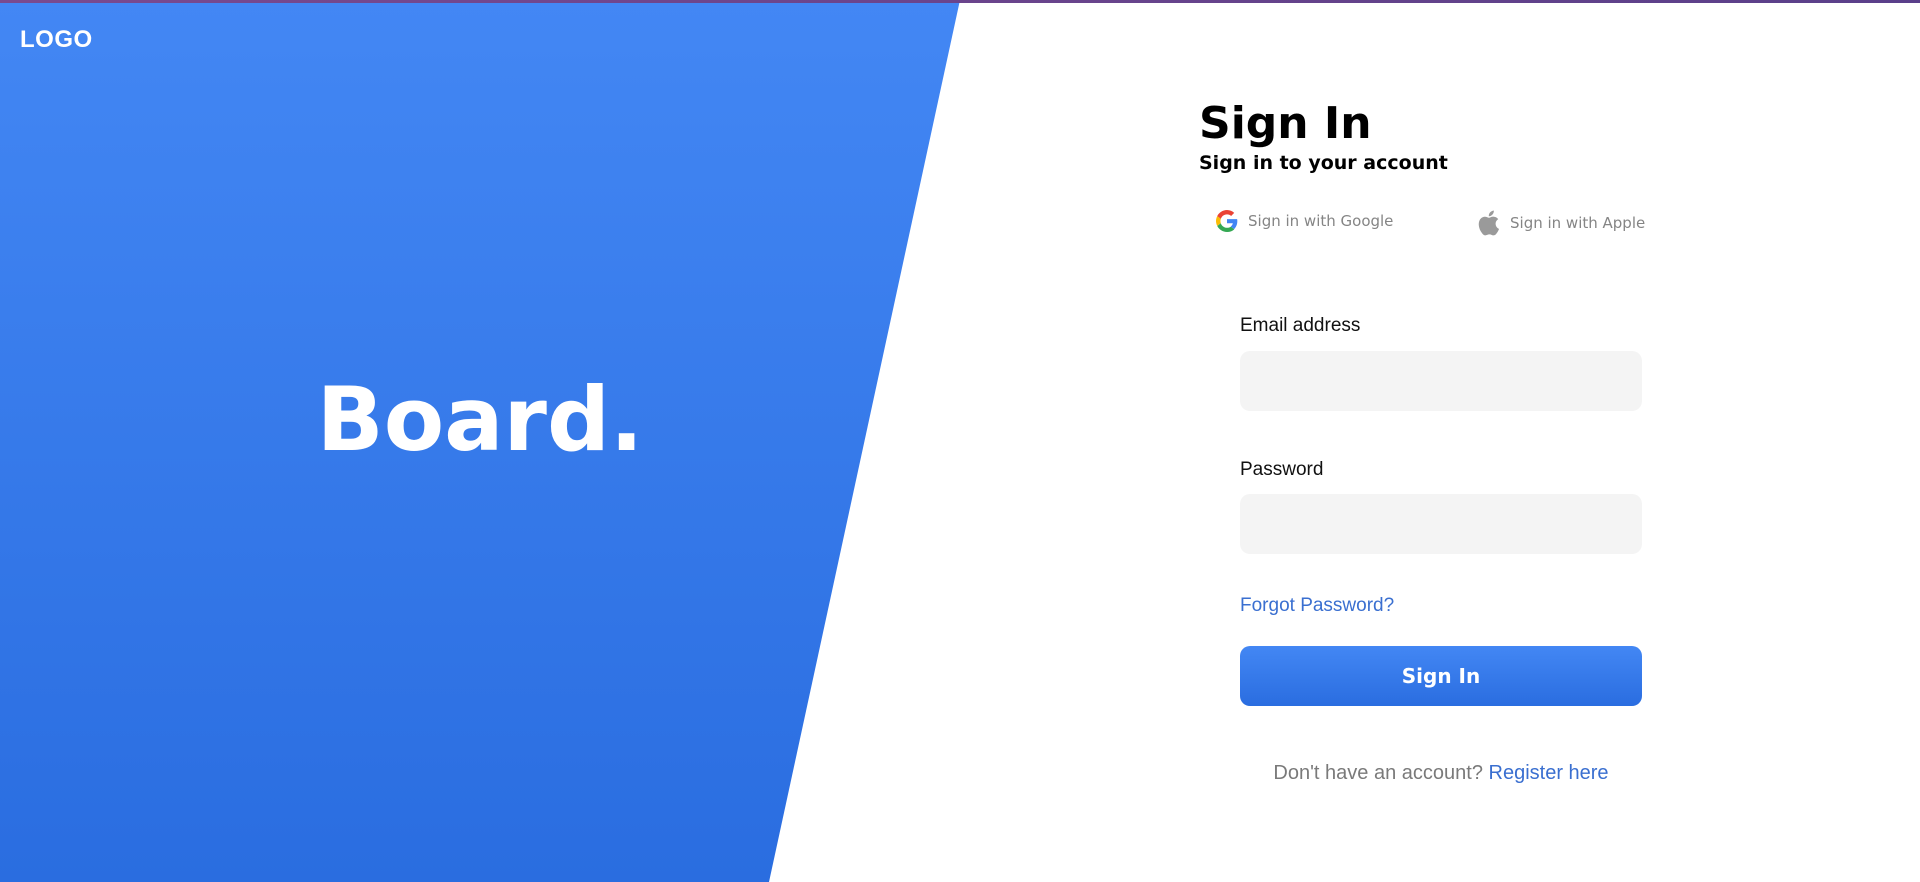  What do you see at coordinates (1441, 524) in the screenshot?
I see `password-field` at bounding box center [1441, 524].